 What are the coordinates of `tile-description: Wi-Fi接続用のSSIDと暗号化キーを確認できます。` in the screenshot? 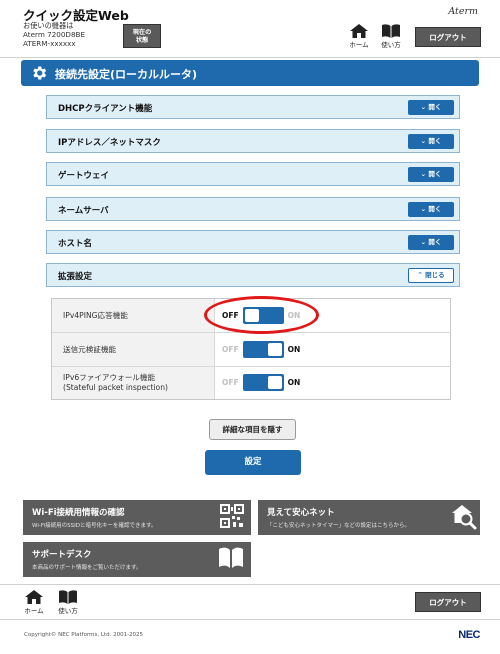 It's located at (94, 526).